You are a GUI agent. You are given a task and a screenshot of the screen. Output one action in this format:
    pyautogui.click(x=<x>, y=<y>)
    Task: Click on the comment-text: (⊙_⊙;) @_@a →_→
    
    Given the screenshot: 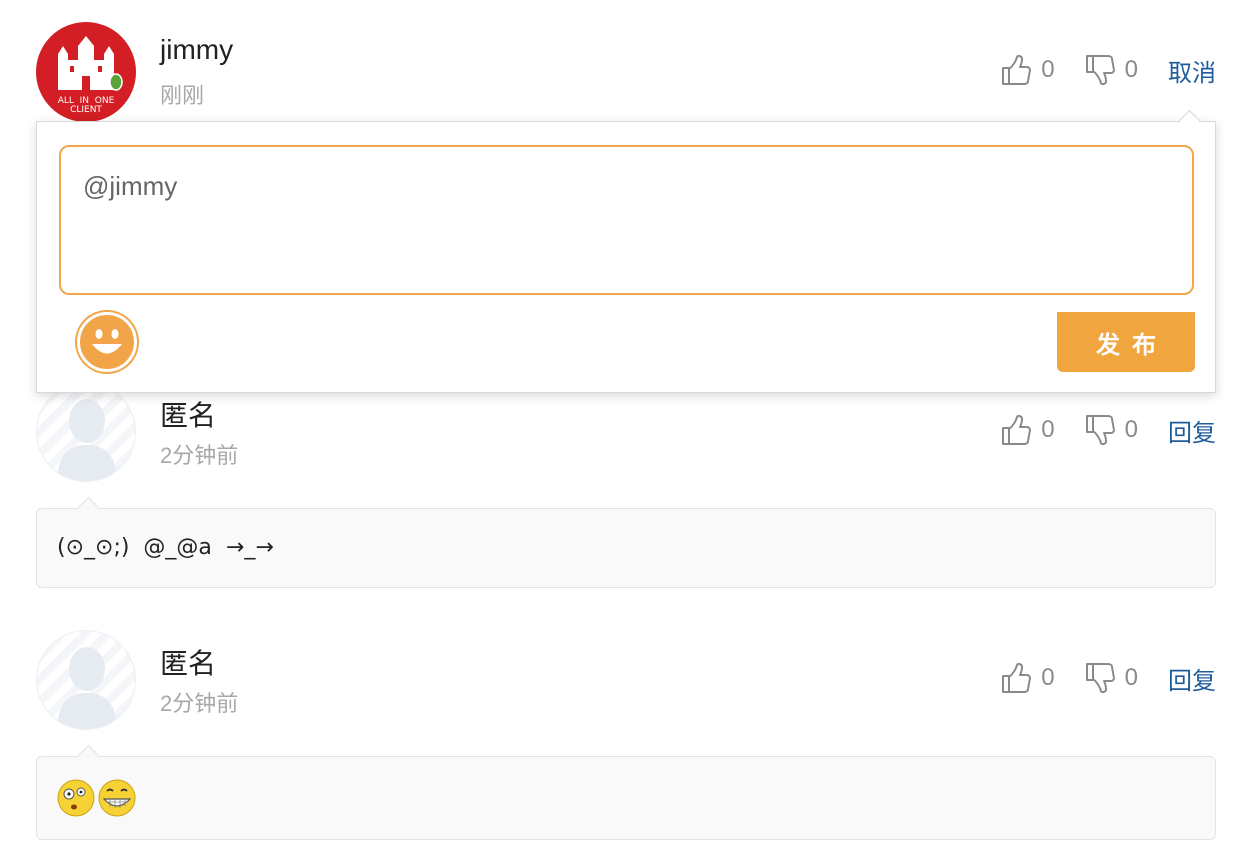 What is the action you would take?
    pyautogui.click(x=165, y=547)
    